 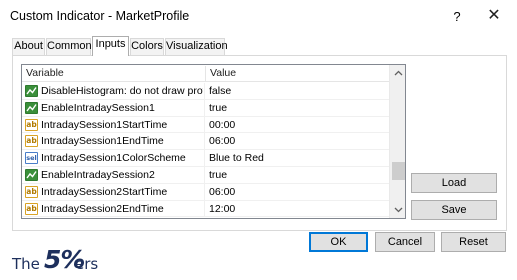 What do you see at coordinates (147, 46) in the screenshot?
I see `tab-colors: Colors` at bounding box center [147, 46].